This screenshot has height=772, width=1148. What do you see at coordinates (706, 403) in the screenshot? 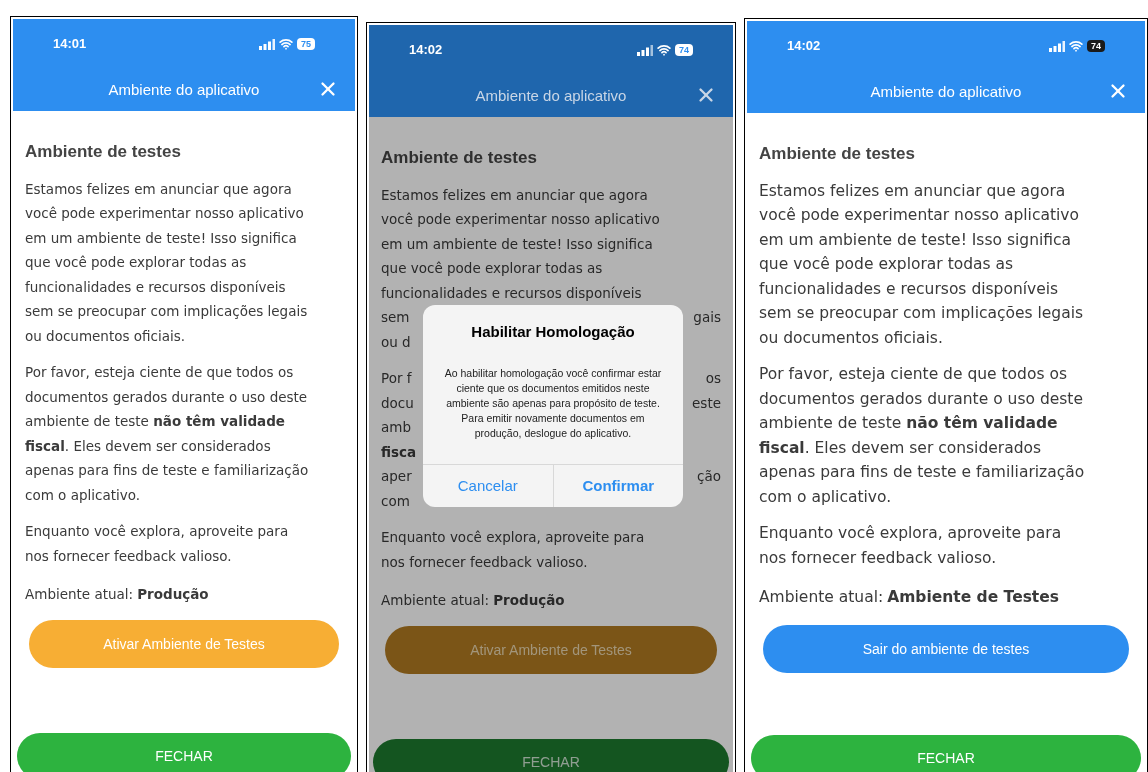
I see `paragraph-line: este` at bounding box center [706, 403].